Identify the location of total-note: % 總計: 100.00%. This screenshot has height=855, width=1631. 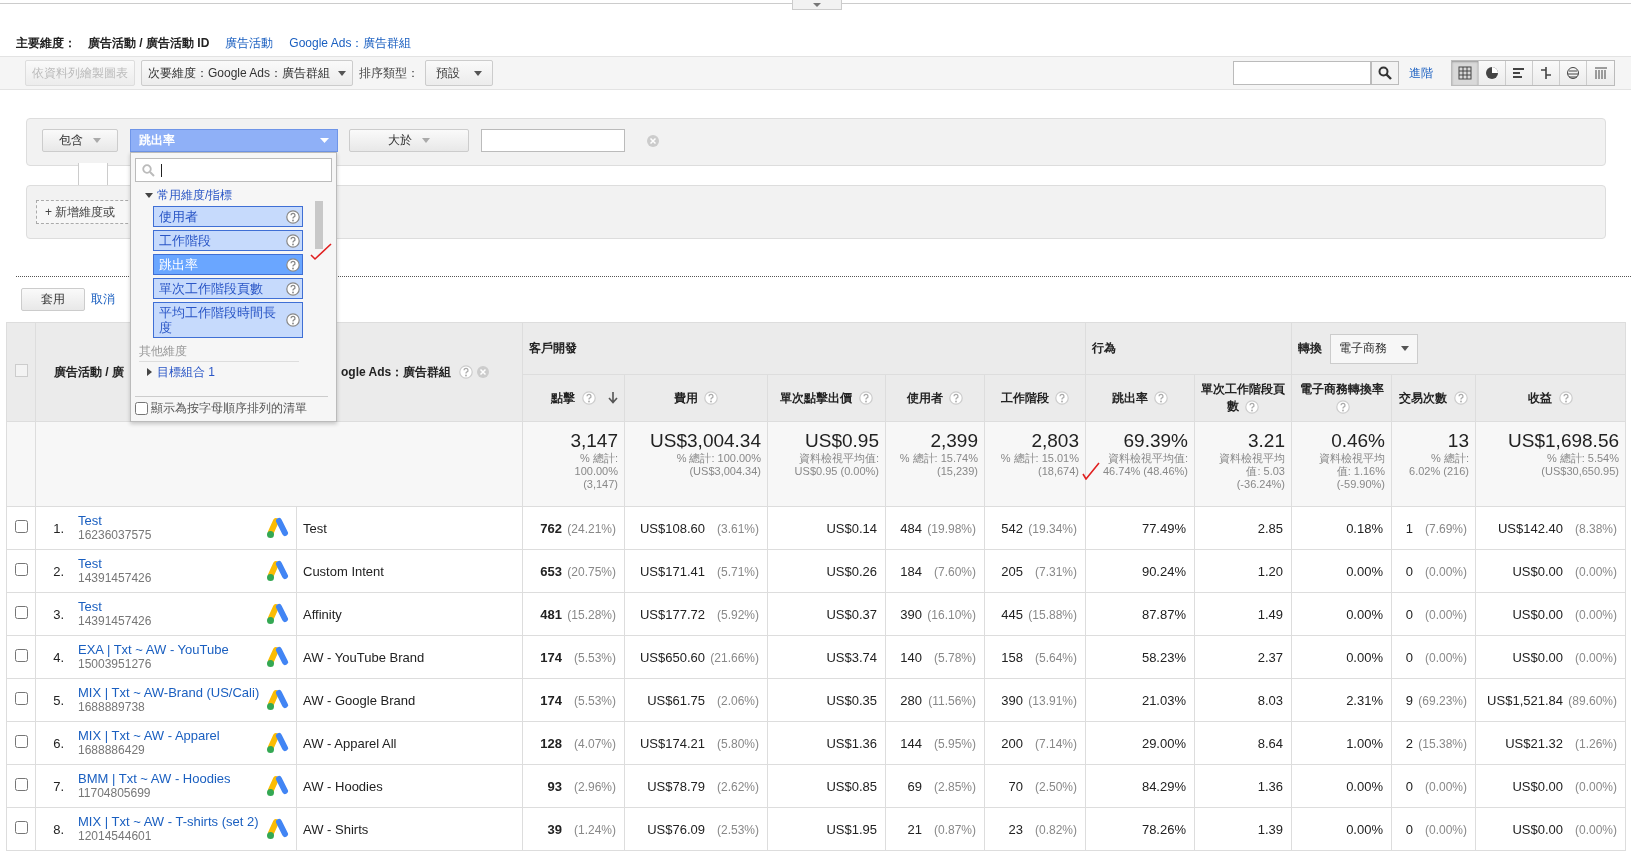
(718, 458).